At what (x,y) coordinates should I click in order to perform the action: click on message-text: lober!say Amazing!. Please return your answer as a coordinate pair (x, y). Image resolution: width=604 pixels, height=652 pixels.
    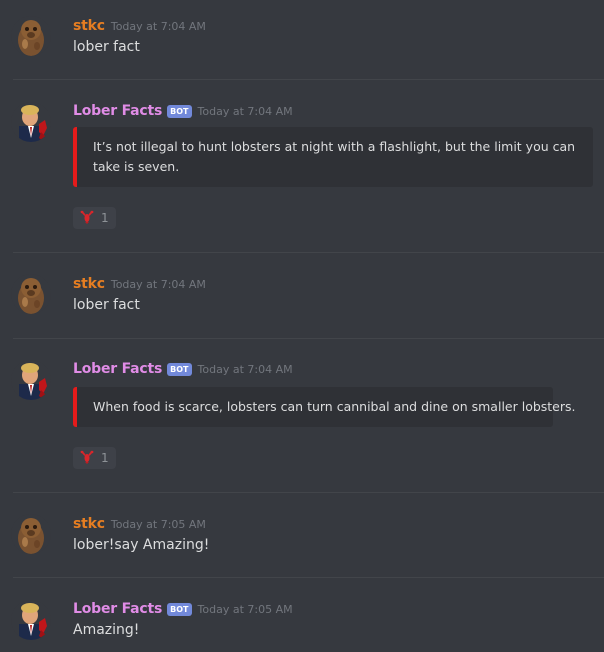
    Looking at the image, I should click on (141, 545).